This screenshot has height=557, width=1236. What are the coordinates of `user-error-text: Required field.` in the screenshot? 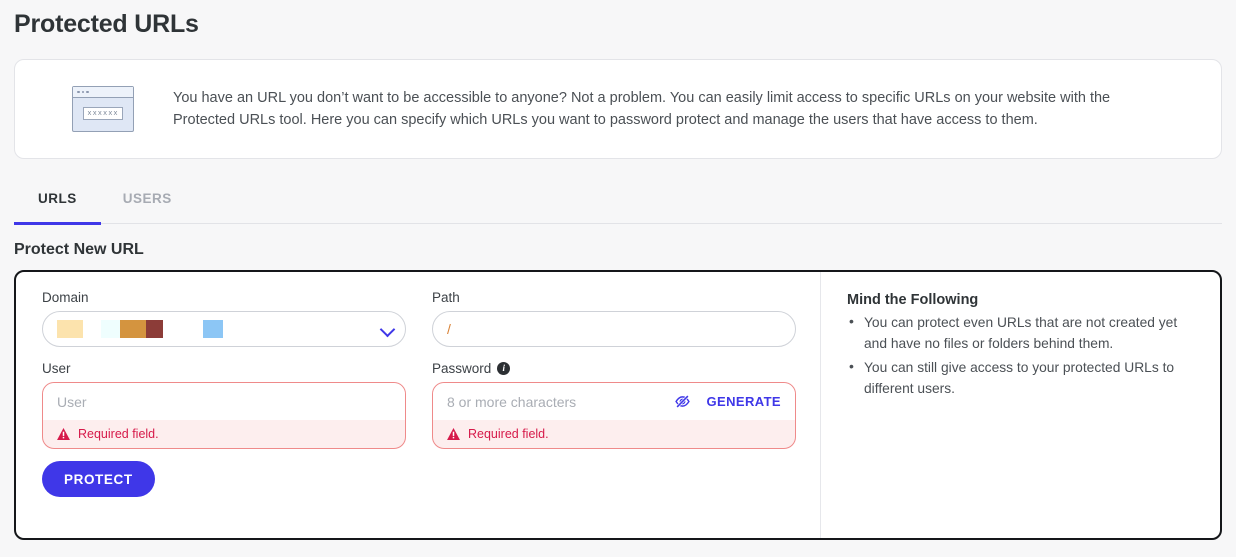 It's located at (118, 434).